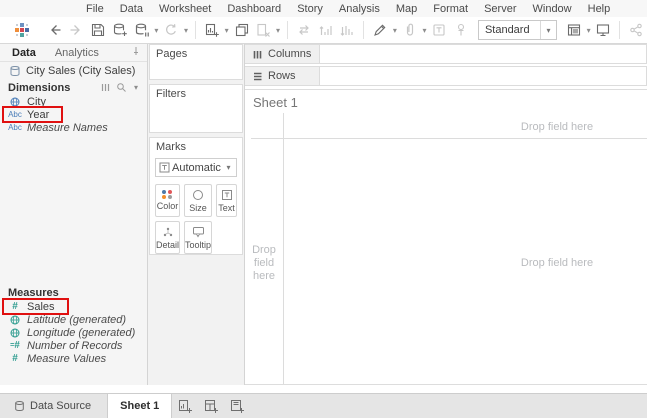 The height and width of the screenshot is (418, 647). What do you see at coordinates (168, 237) in the screenshot?
I see `detail-button: Detail` at bounding box center [168, 237].